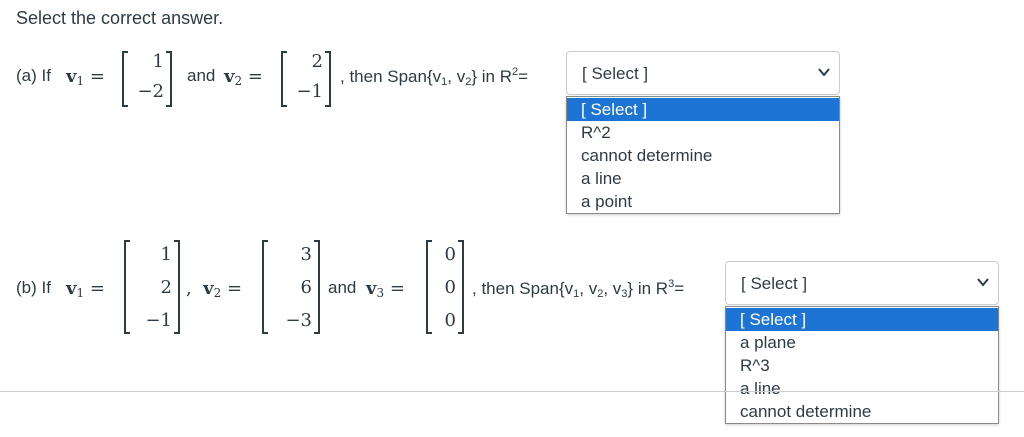 The width and height of the screenshot is (1024, 437). I want to click on part-b-v1-matrix: 1 2 −1, so click(152, 287).